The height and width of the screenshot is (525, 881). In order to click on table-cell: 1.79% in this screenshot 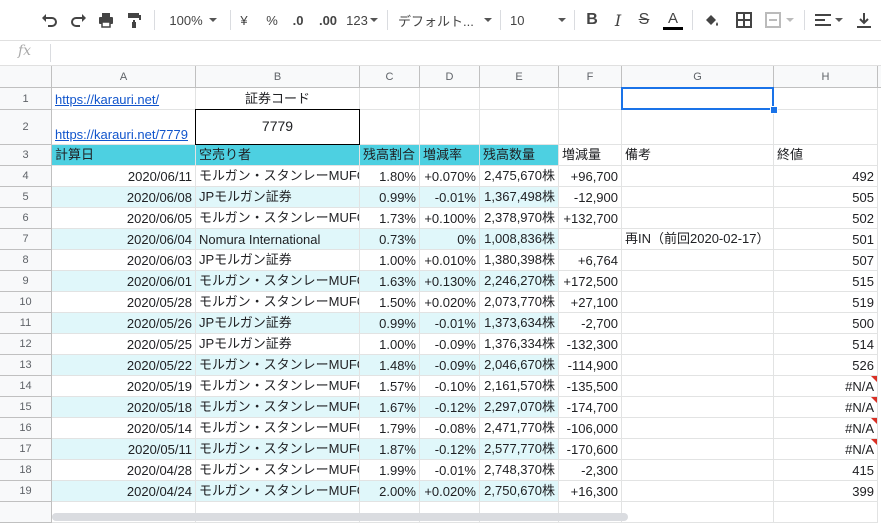, I will do `click(390, 428)`.